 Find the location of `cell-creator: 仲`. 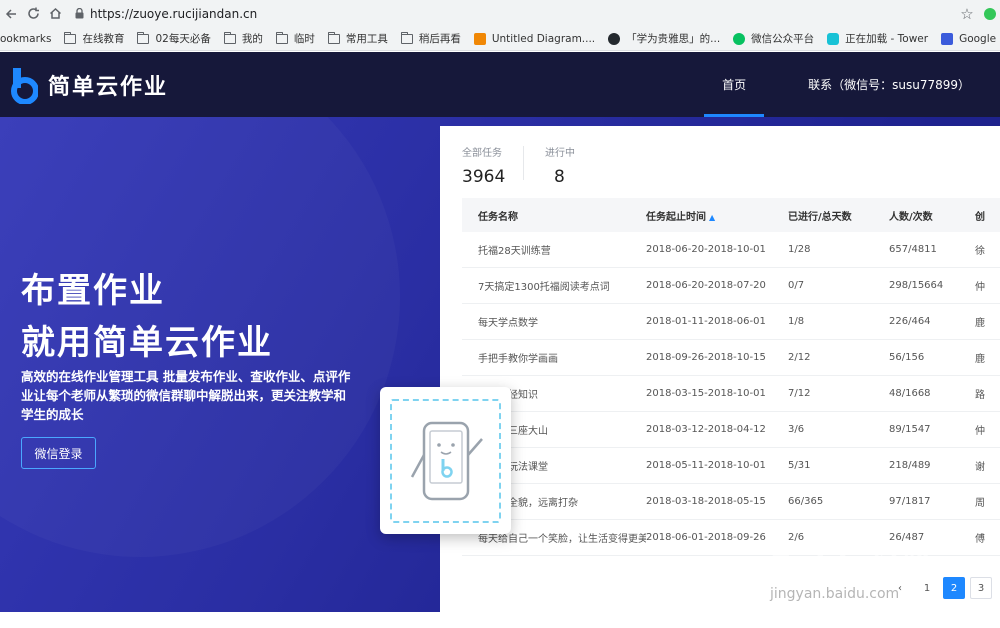

cell-creator: 仲 is located at coordinates (980, 287).